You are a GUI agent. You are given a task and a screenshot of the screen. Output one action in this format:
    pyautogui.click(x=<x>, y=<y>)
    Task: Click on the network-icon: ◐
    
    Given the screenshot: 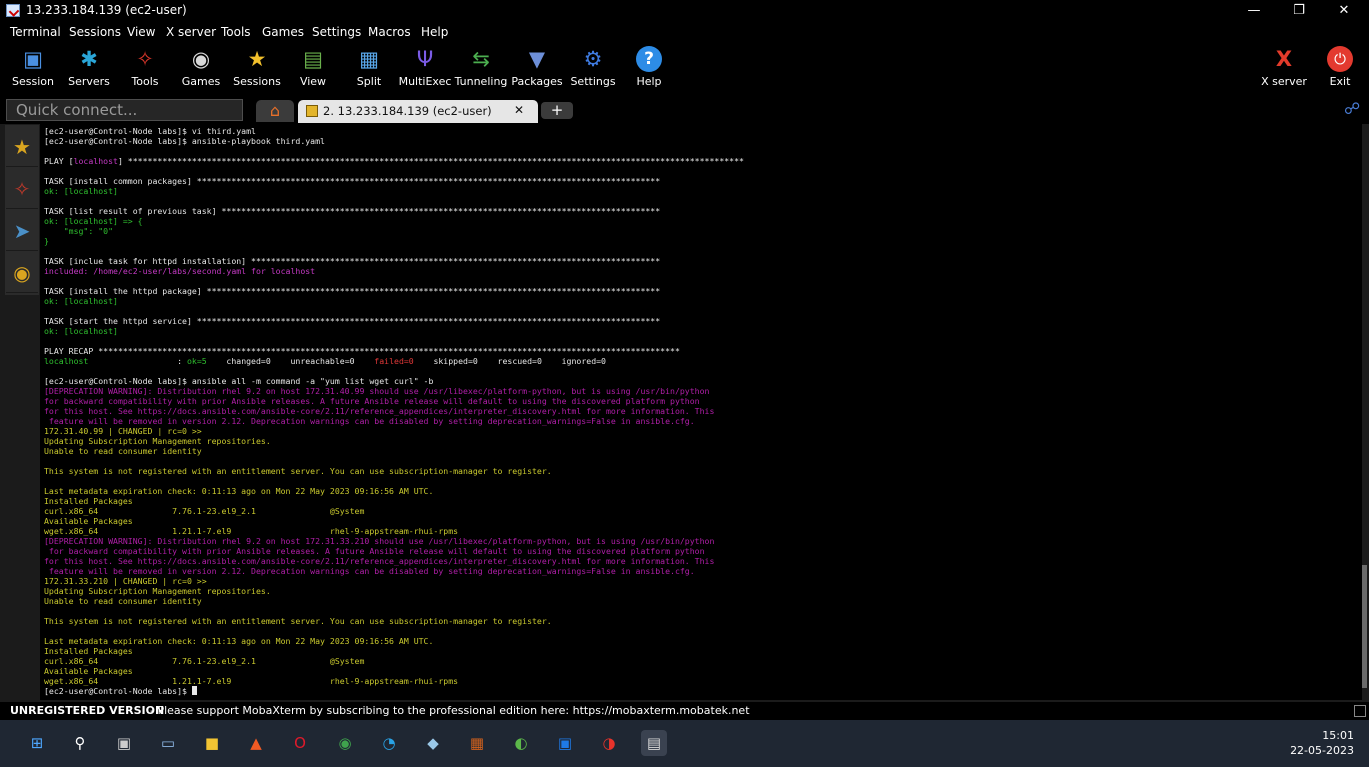 What is the action you would take?
    pyautogui.click(x=521, y=743)
    